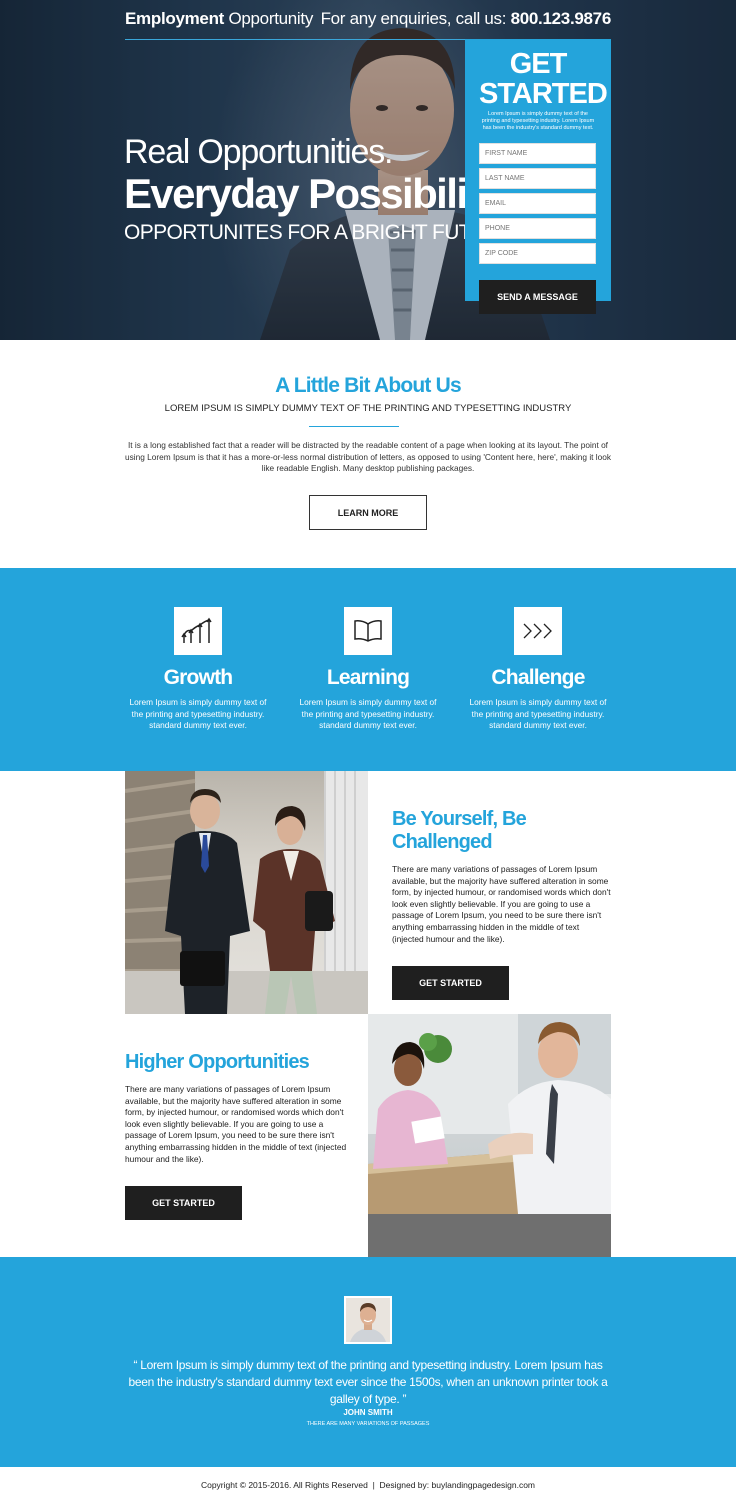 Image resolution: width=736 pixels, height=1506 pixels. What do you see at coordinates (368, 1424) in the screenshot?
I see `testimonial-role: THERE ARE MANY VARIATIONS OF PASSAGES` at bounding box center [368, 1424].